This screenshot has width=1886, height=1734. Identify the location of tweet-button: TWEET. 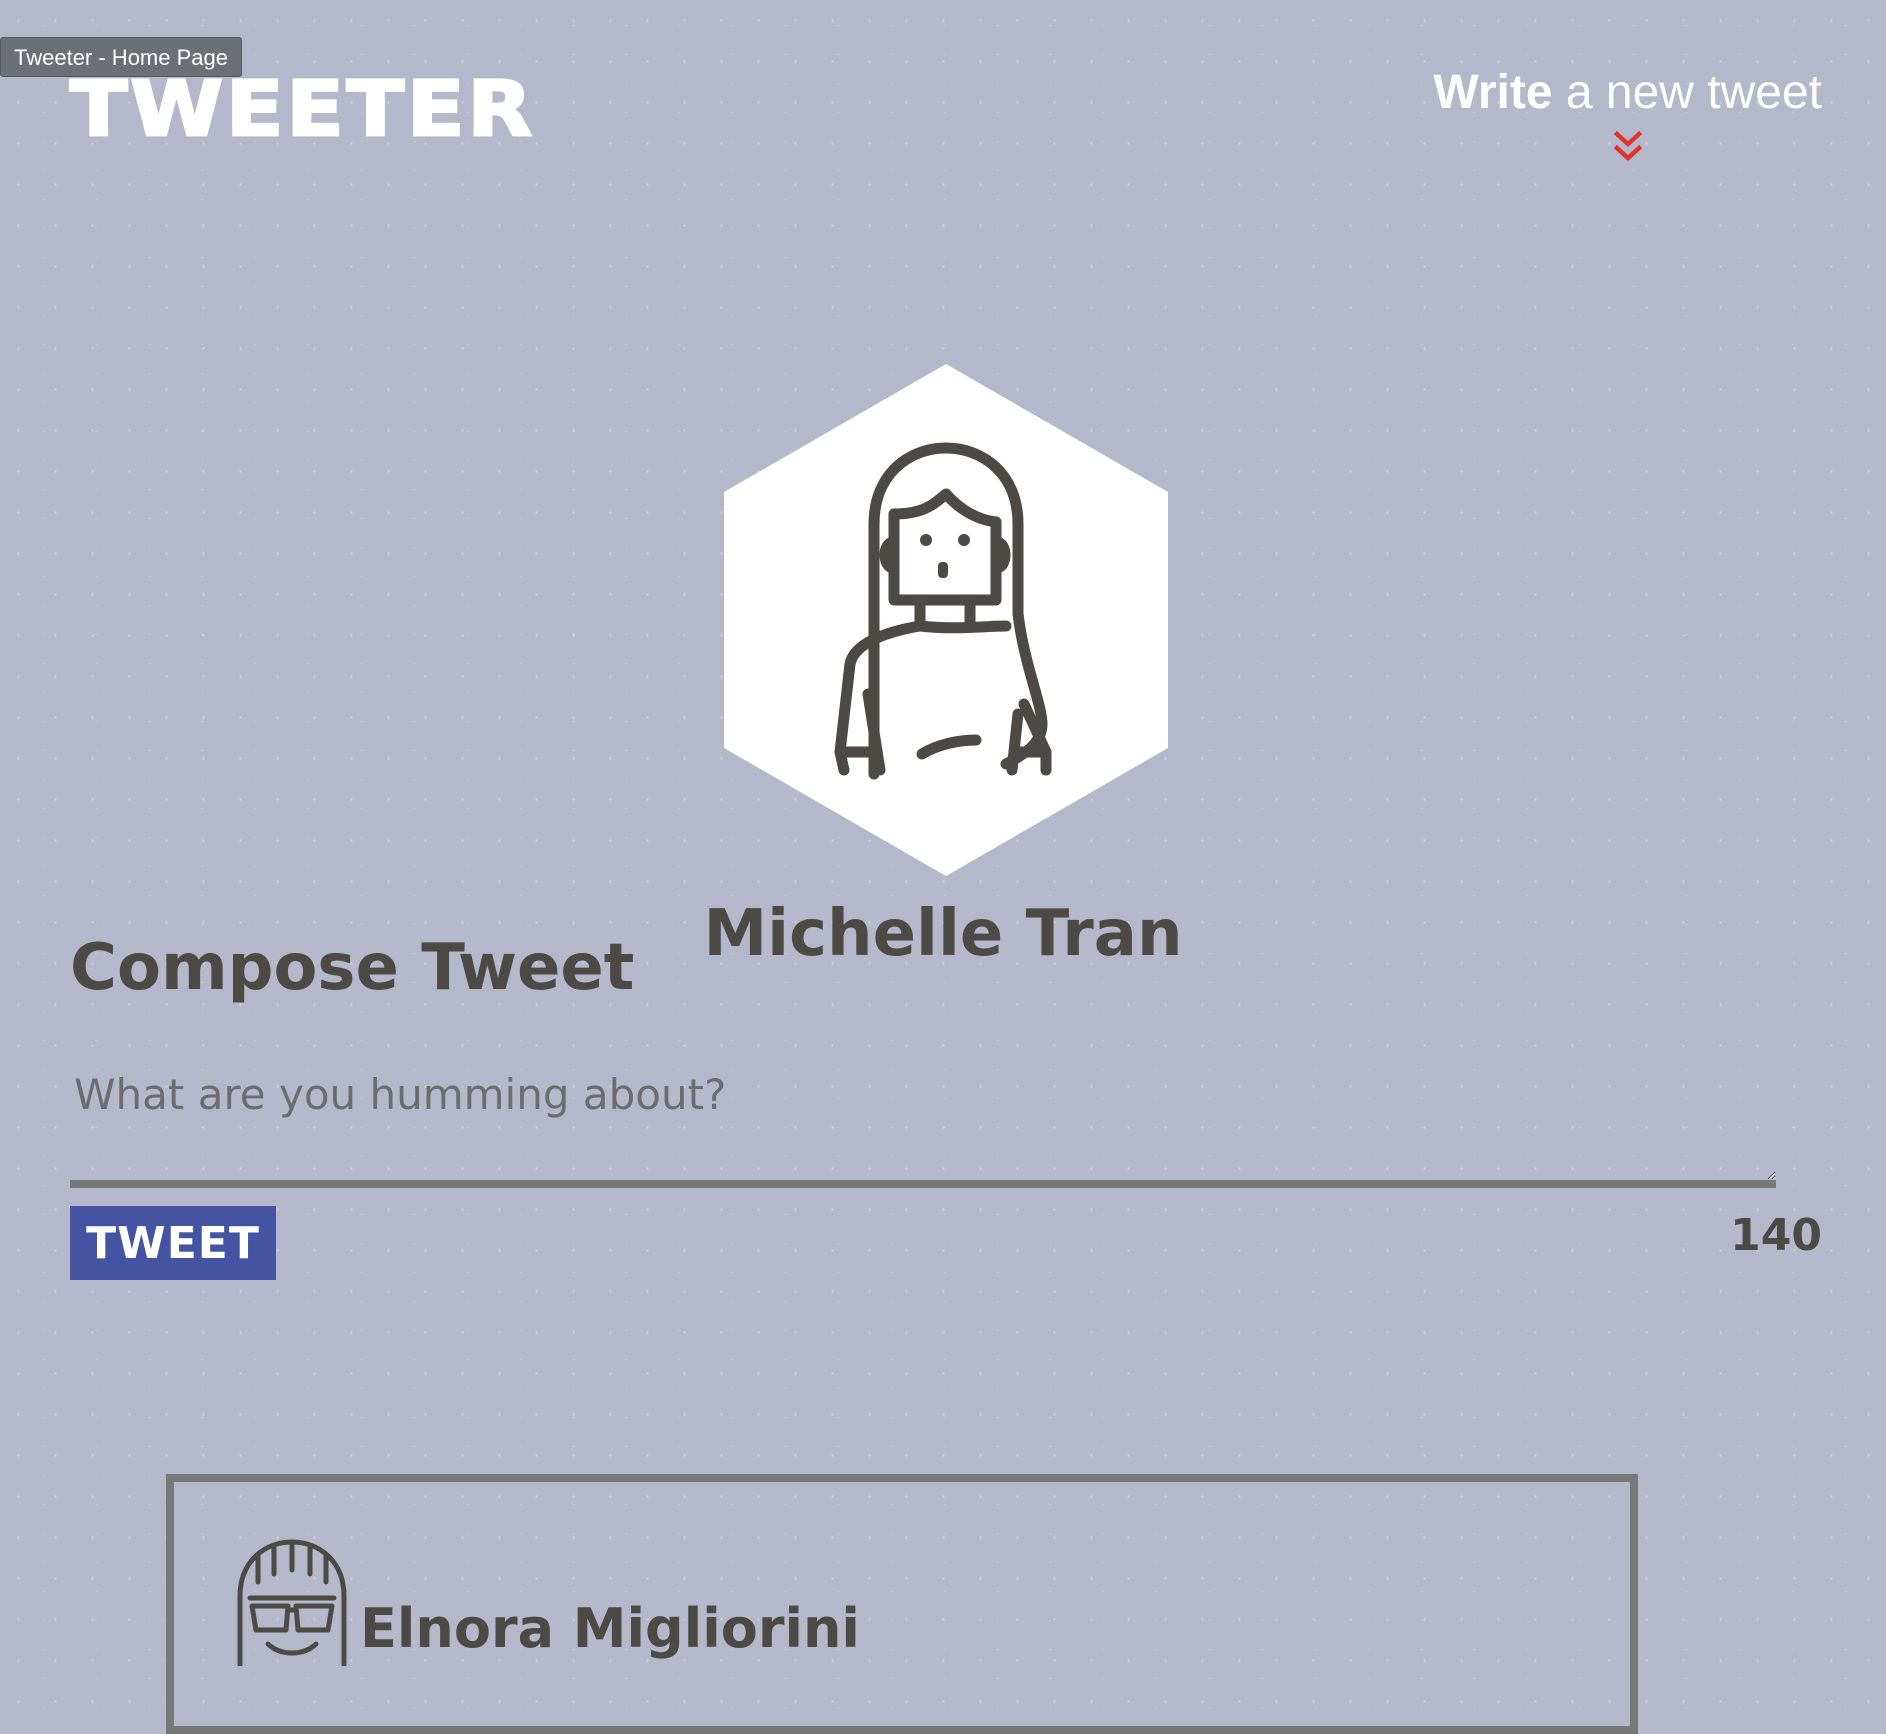
(173, 1243).